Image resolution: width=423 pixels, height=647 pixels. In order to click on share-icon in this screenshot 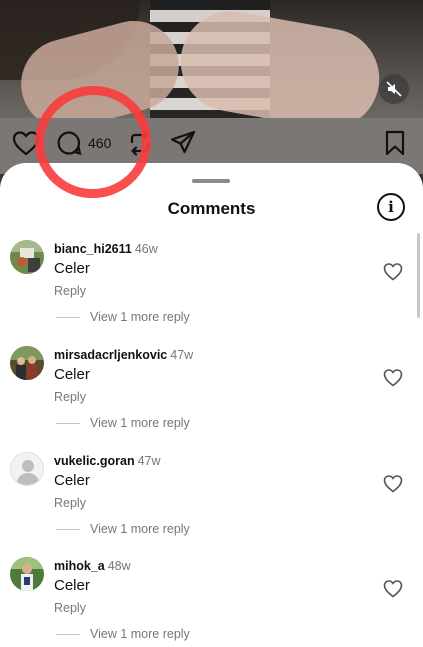, I will do `click(183, 142)`.